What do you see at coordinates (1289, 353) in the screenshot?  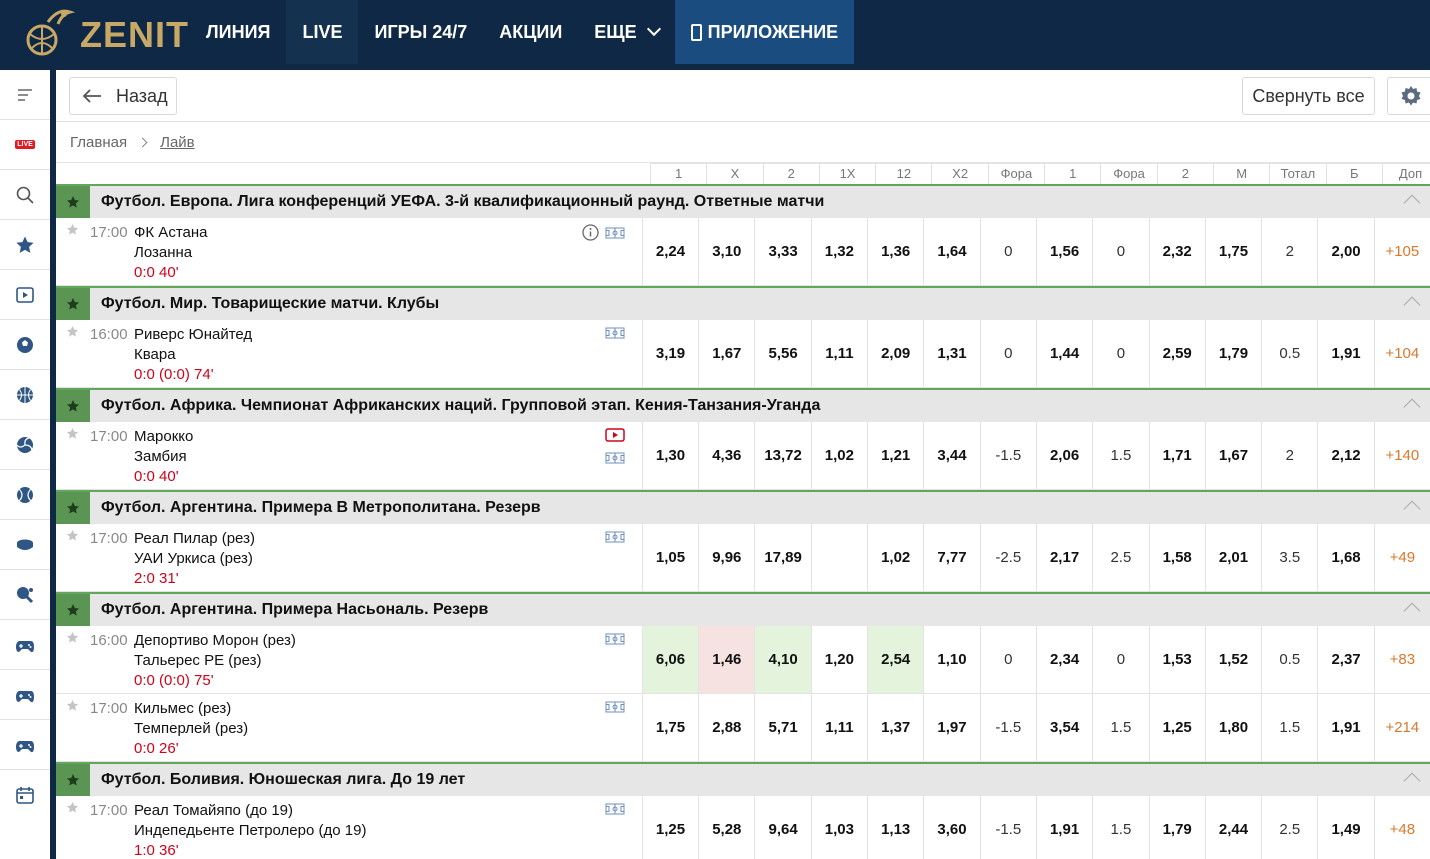 I see `odd-cell: 0.5` at bounding box center [1289, 353].